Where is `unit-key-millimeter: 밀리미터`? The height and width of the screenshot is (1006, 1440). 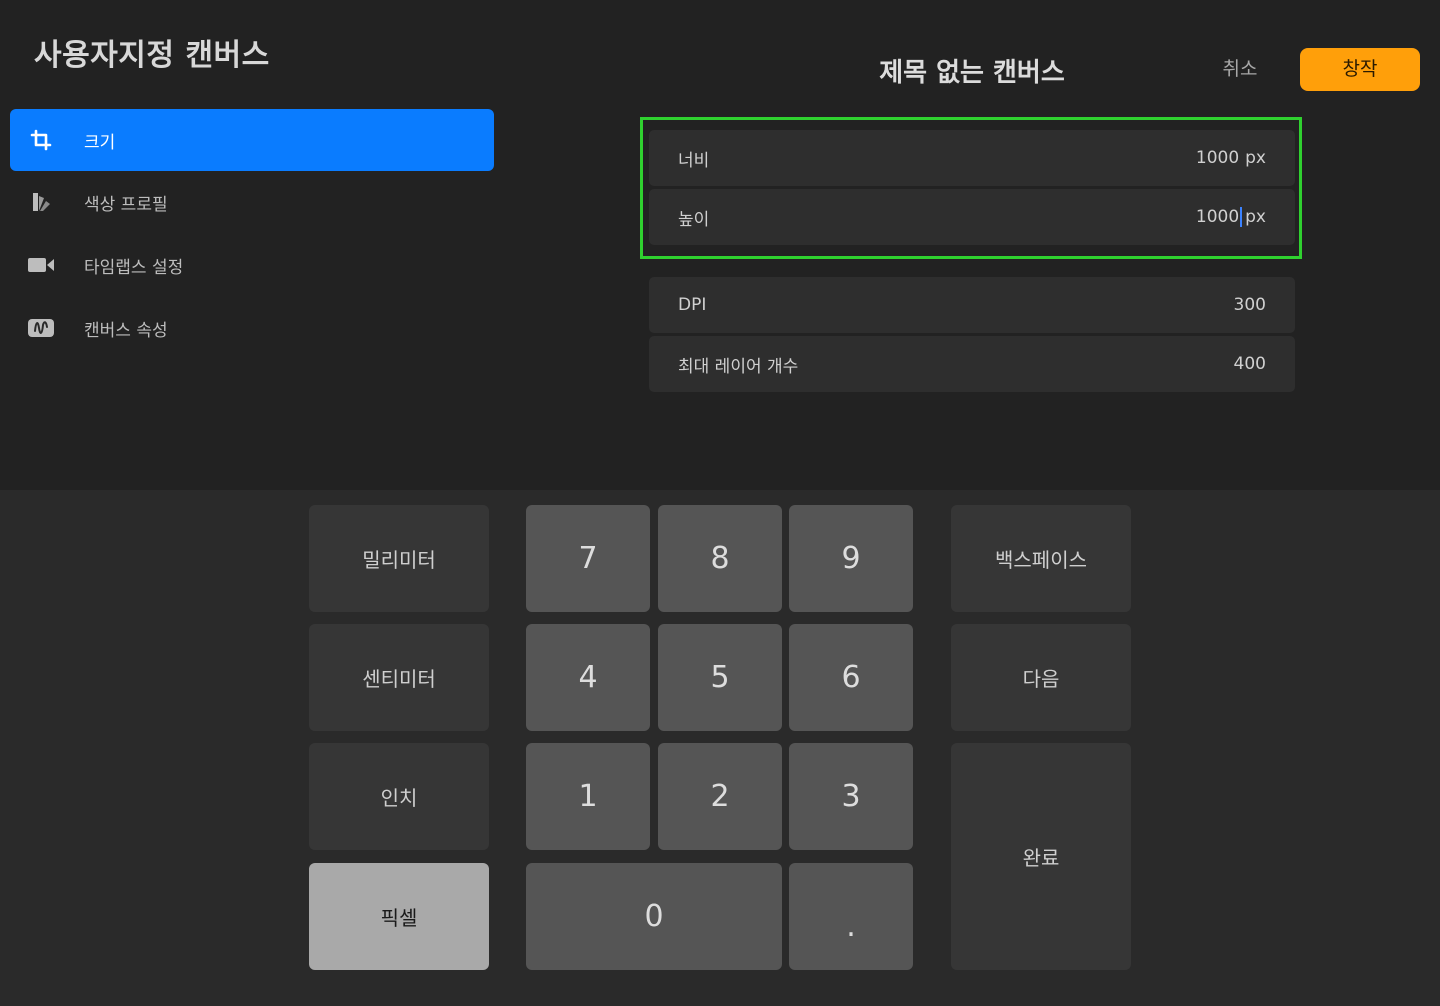
unit-key-millimeter: 밀리미터 is located at coordinates (399, 558).